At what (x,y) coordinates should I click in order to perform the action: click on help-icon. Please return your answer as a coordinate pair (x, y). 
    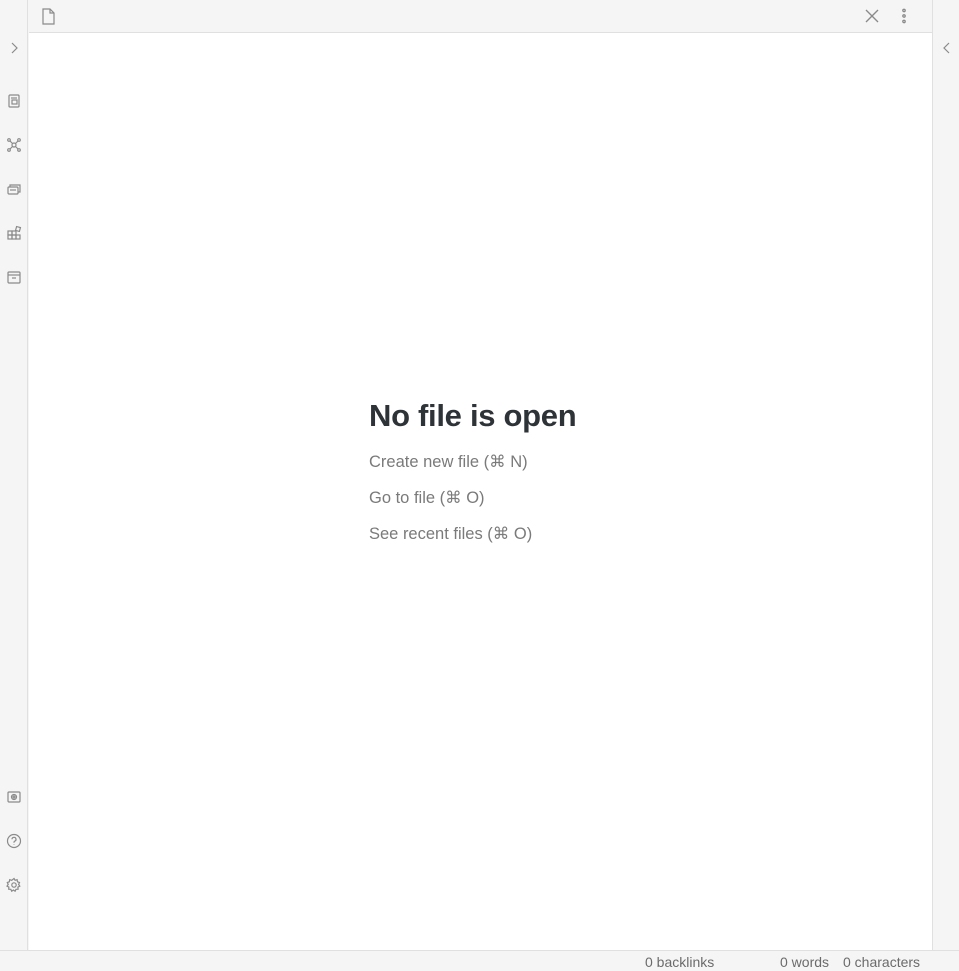
    Looking at the image, I should click on (14, 841).